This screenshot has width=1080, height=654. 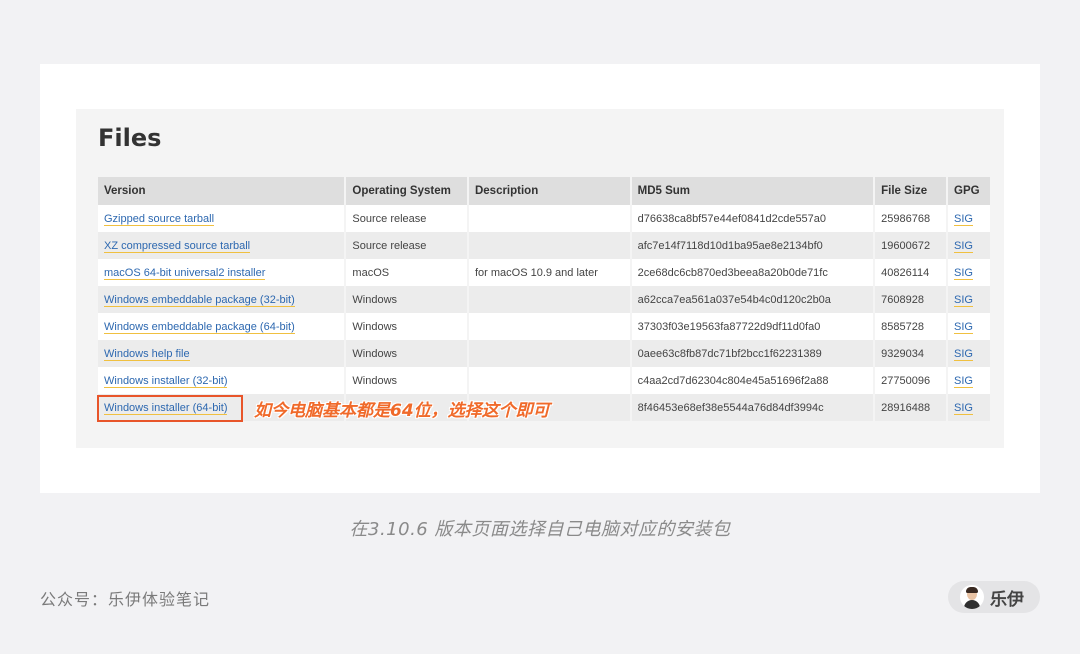 I want to click on description-cell: for macOS 10.9 and later, so click(x=549, y=272).